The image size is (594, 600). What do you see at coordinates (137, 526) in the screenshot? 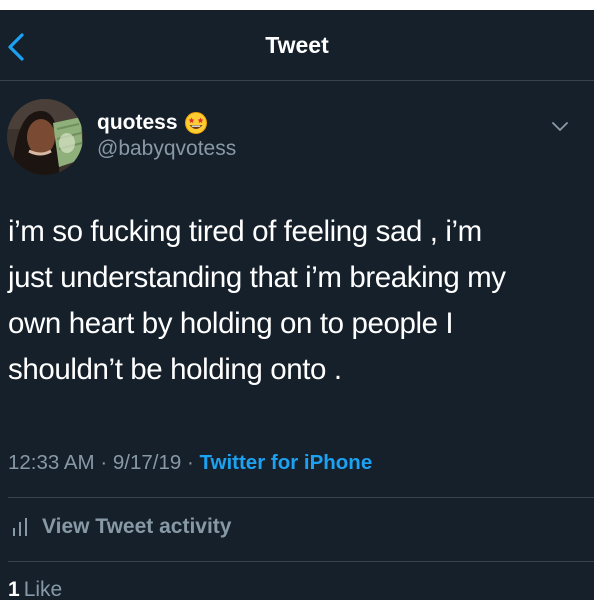
I see `view-tweet-activity-label: View Tweet activity` at bounding box center [137, 526].